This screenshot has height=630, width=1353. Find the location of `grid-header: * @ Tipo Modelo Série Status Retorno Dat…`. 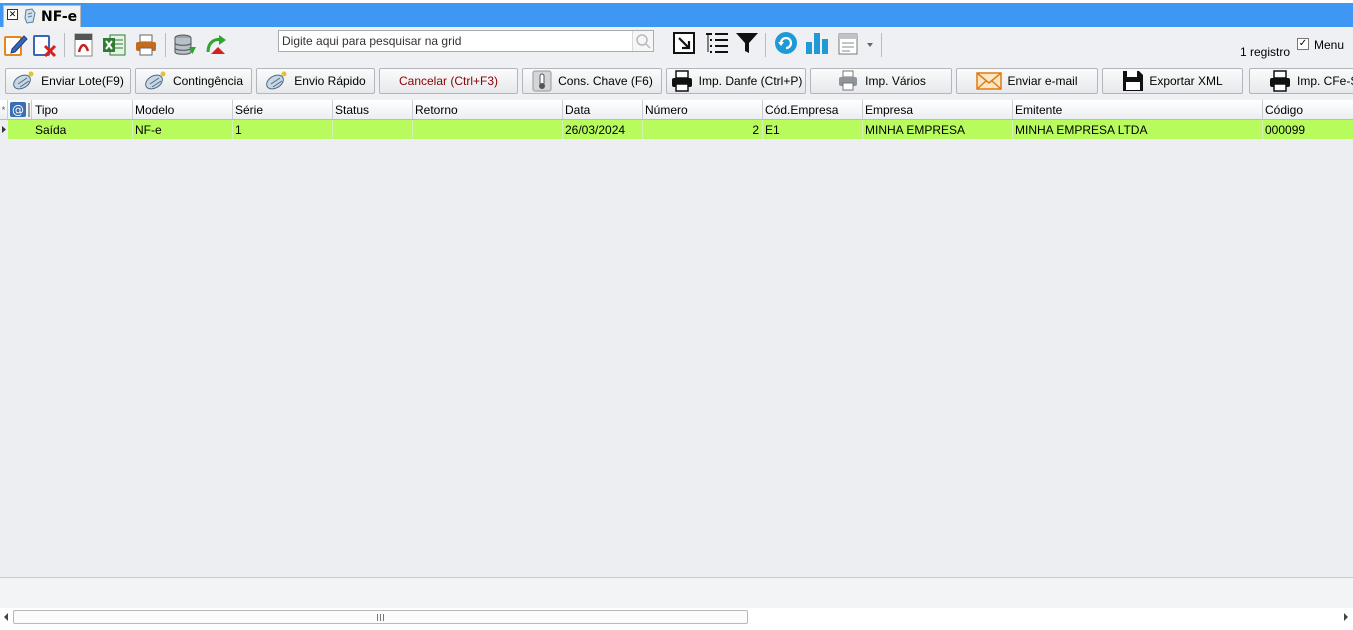

grid-header: * @ Tipo Modelo Série Status Retorno Dat… is located at coordinates (676, 110).